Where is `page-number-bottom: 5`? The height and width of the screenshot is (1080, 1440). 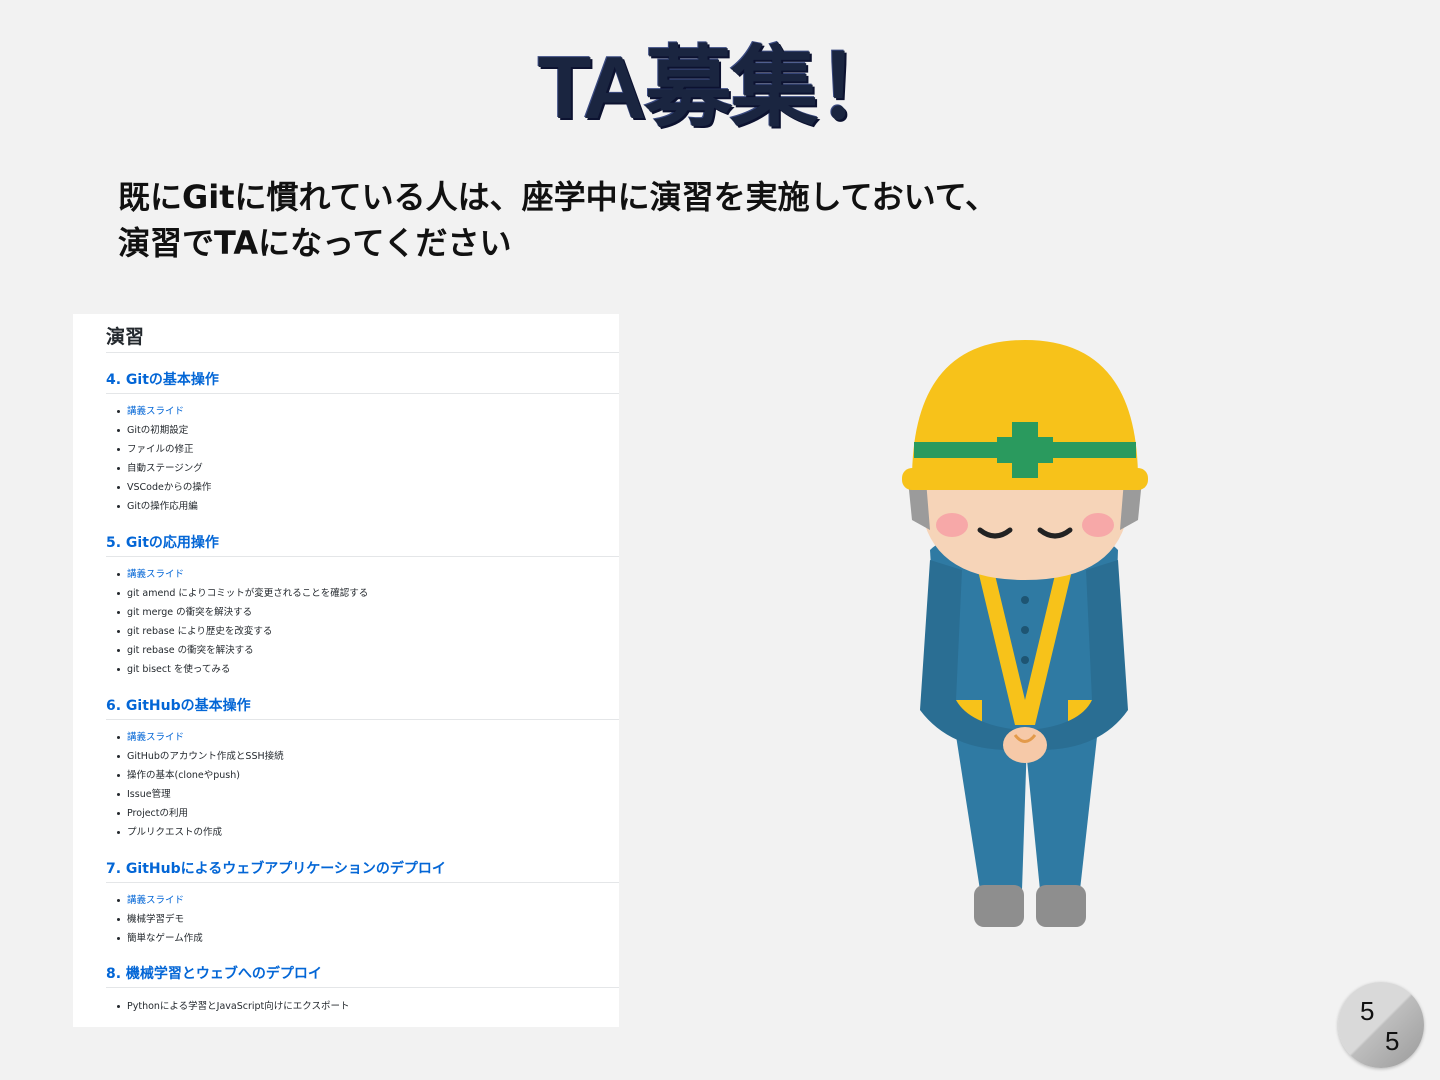
page-number-bottom: 5 is located at coordinates (1392, 1041).